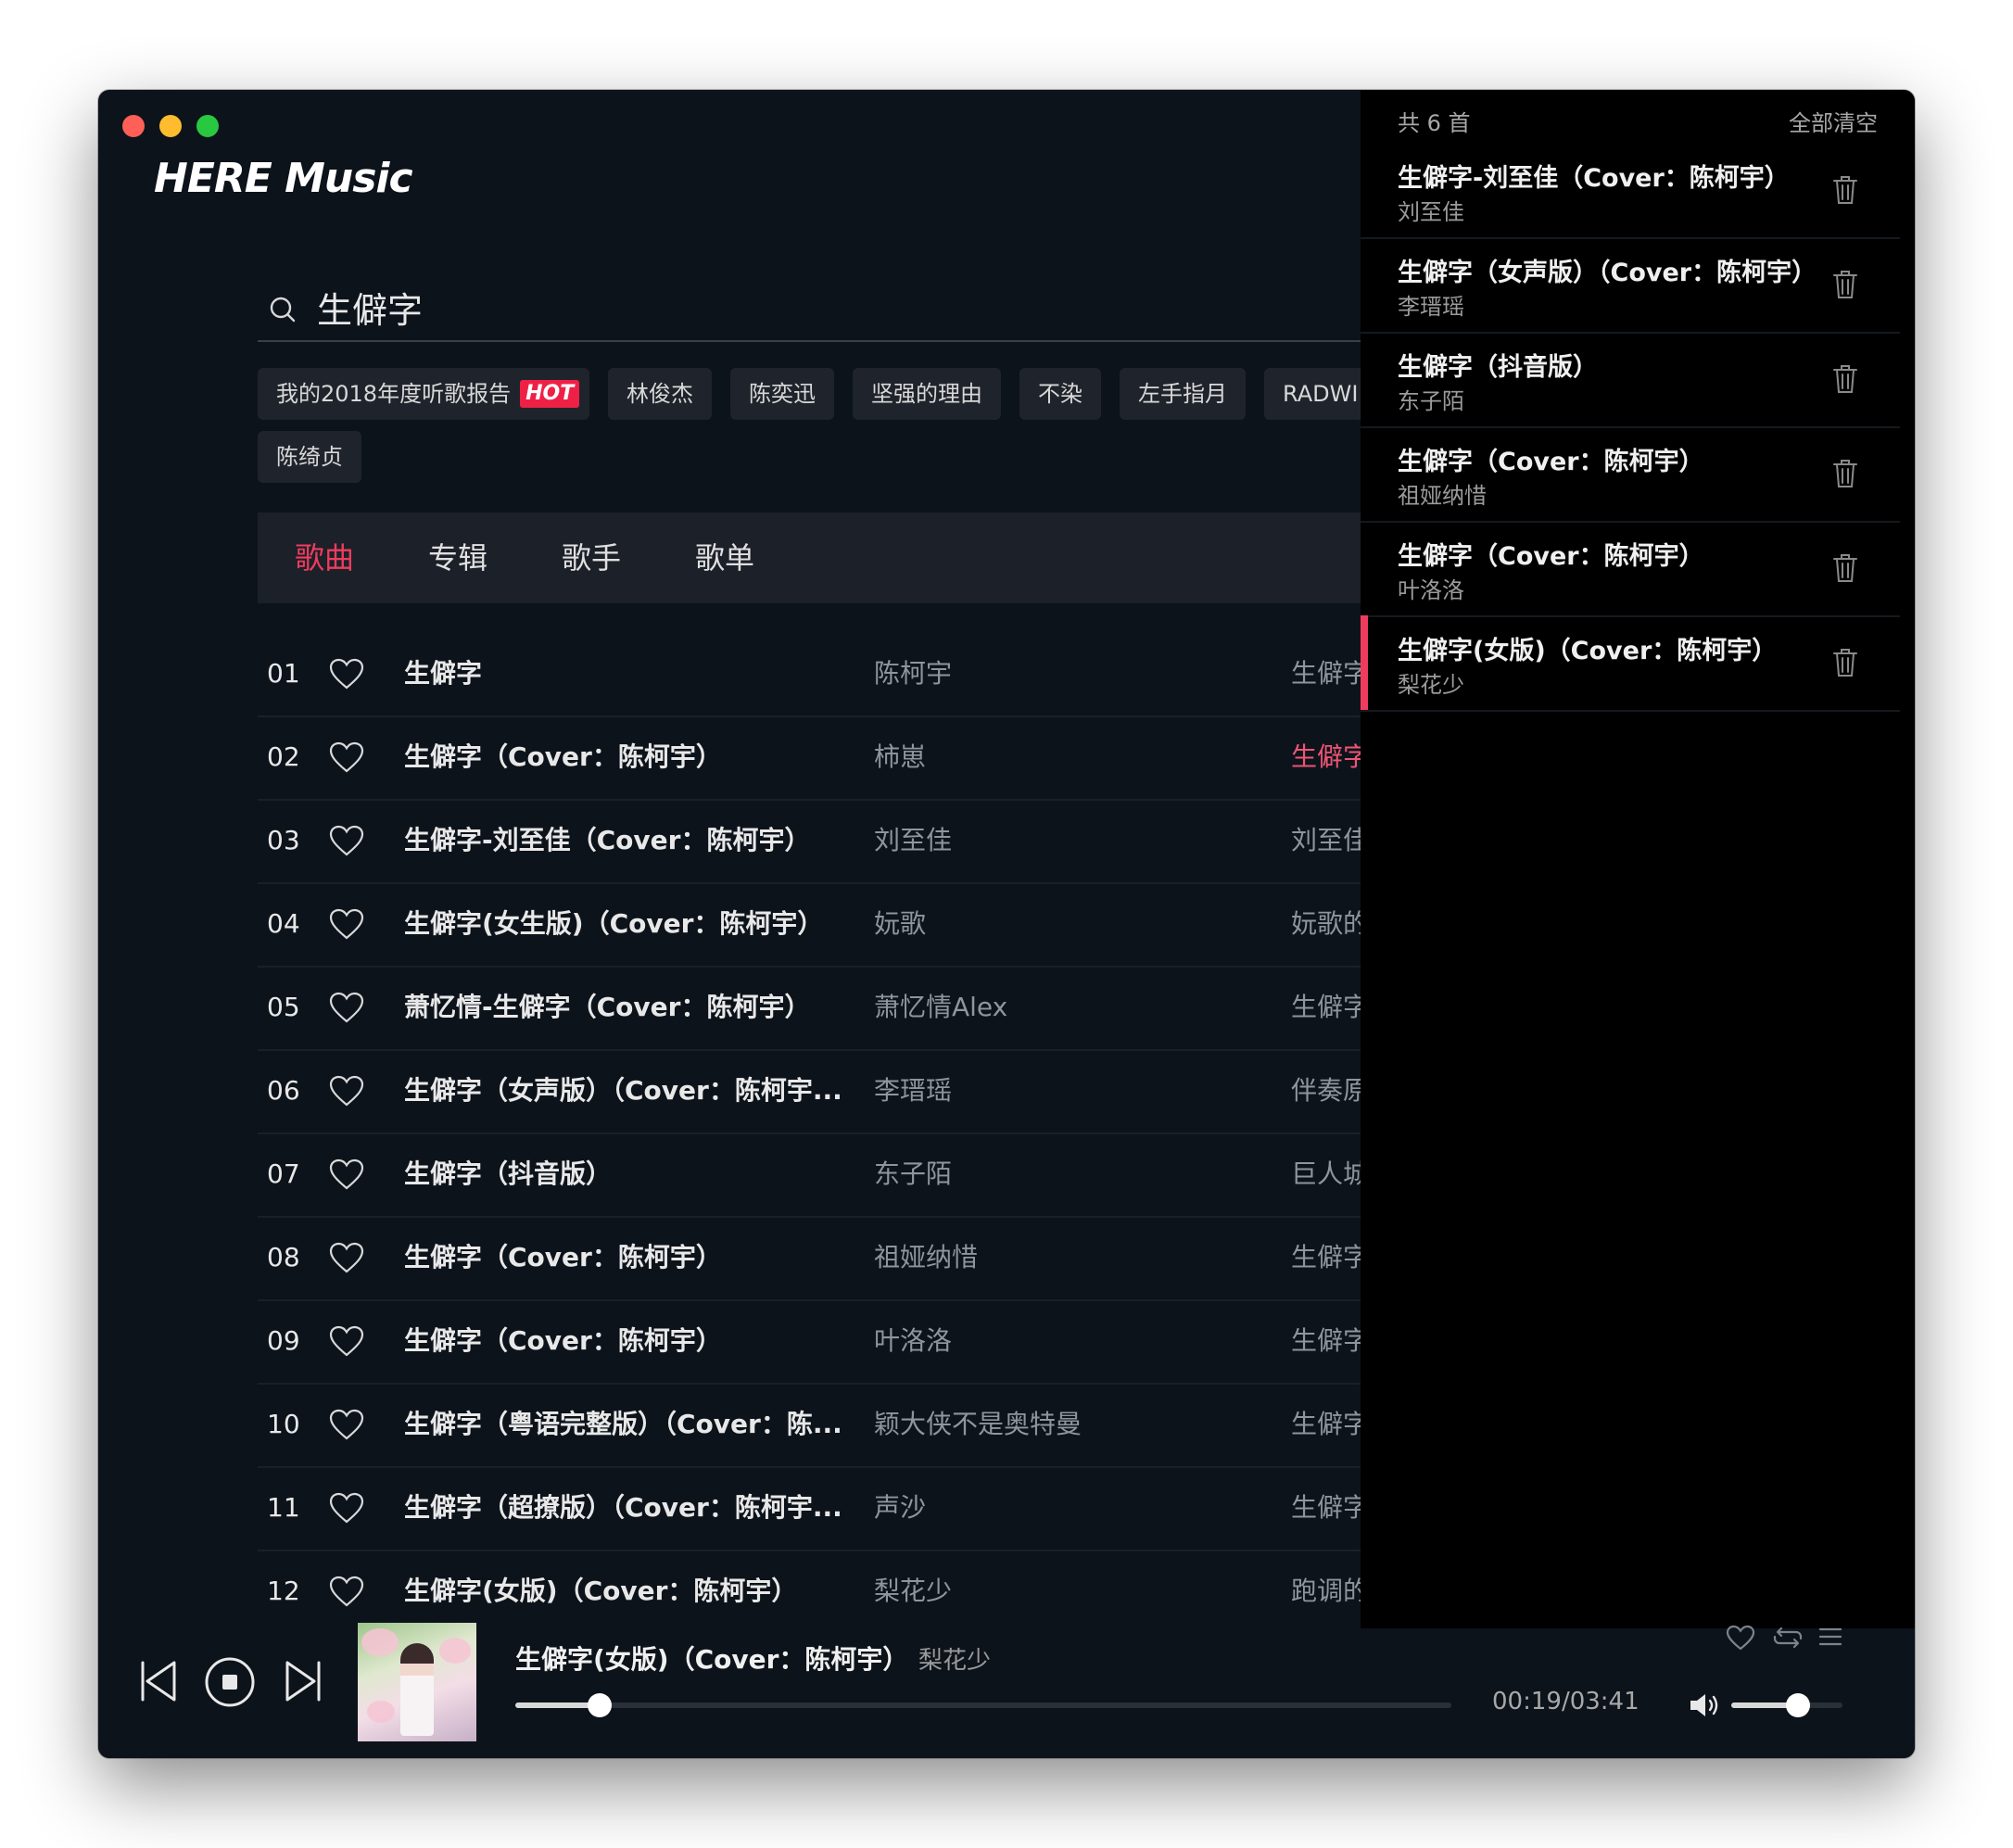 Image resolution: width=2013 pixels, height=1848 pixels. What do you see at coordinates (660, 394) in the screenshot?
I see `tag-item: 林俊杰` at bounding box center [660, 394].